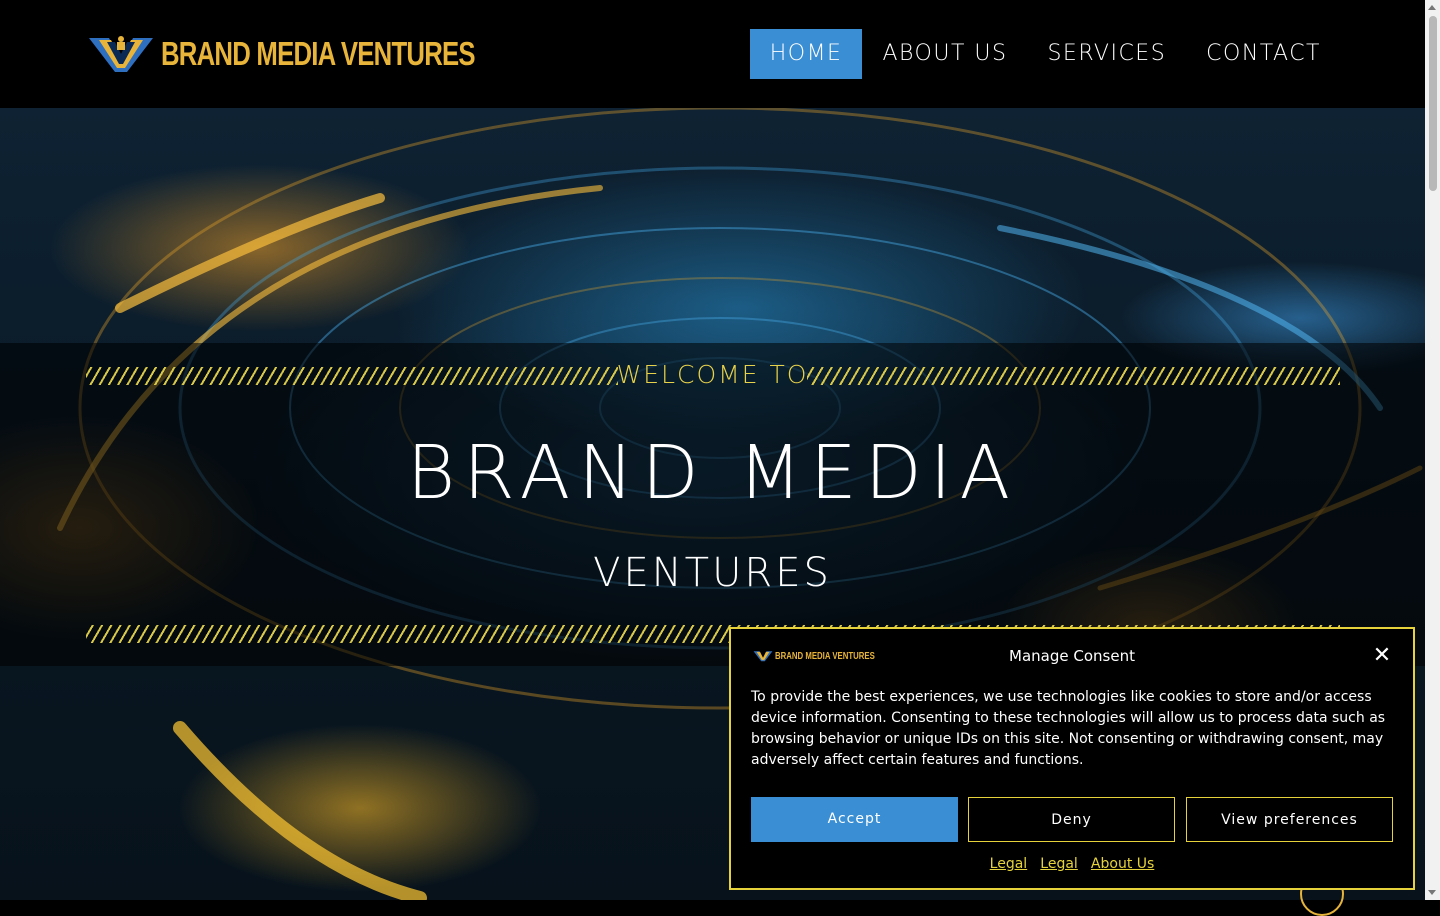 This screenshot has height=916, width=1440. I want to click on deny-button: Deny, so click(1071, 819).